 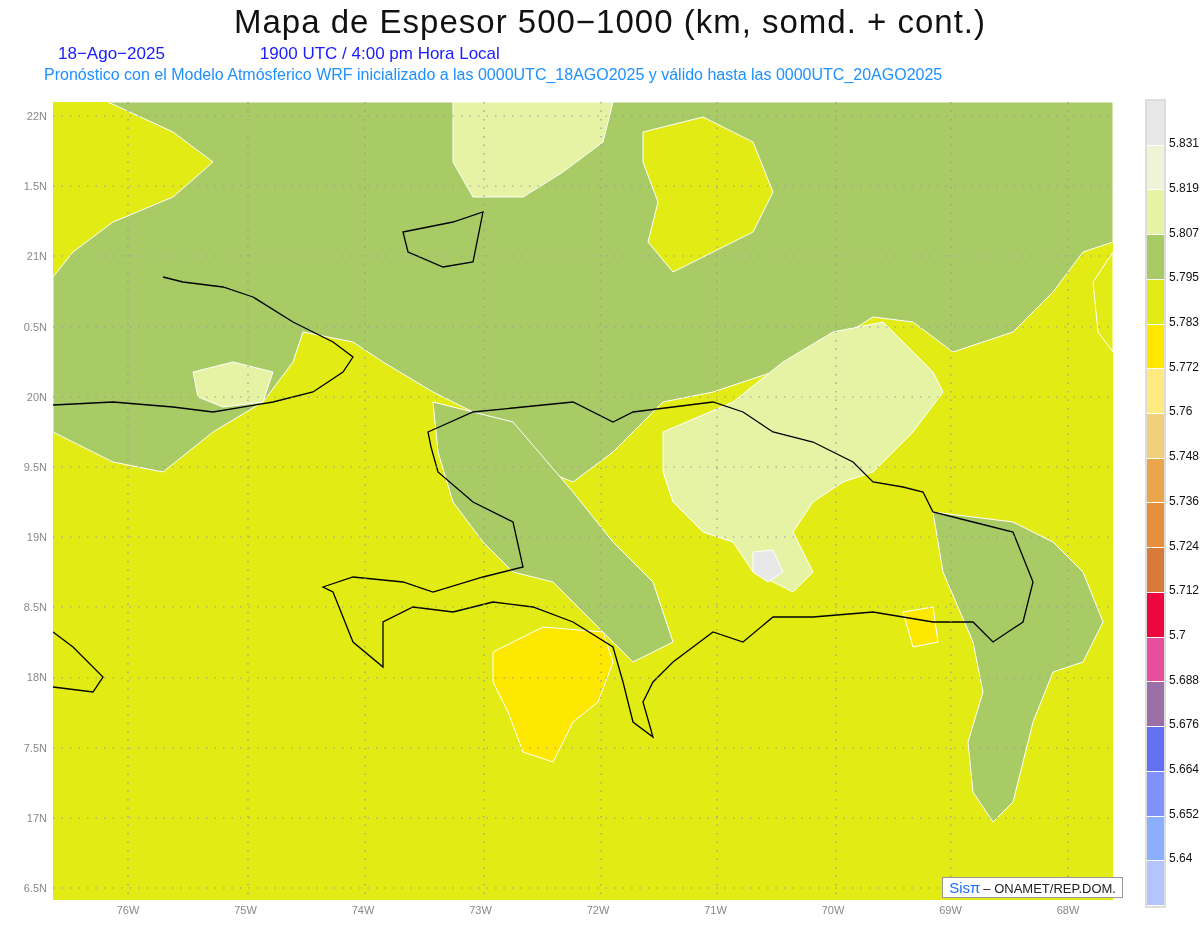 I want to click on longitude-label: 68W, so click(x=1068, y=910).